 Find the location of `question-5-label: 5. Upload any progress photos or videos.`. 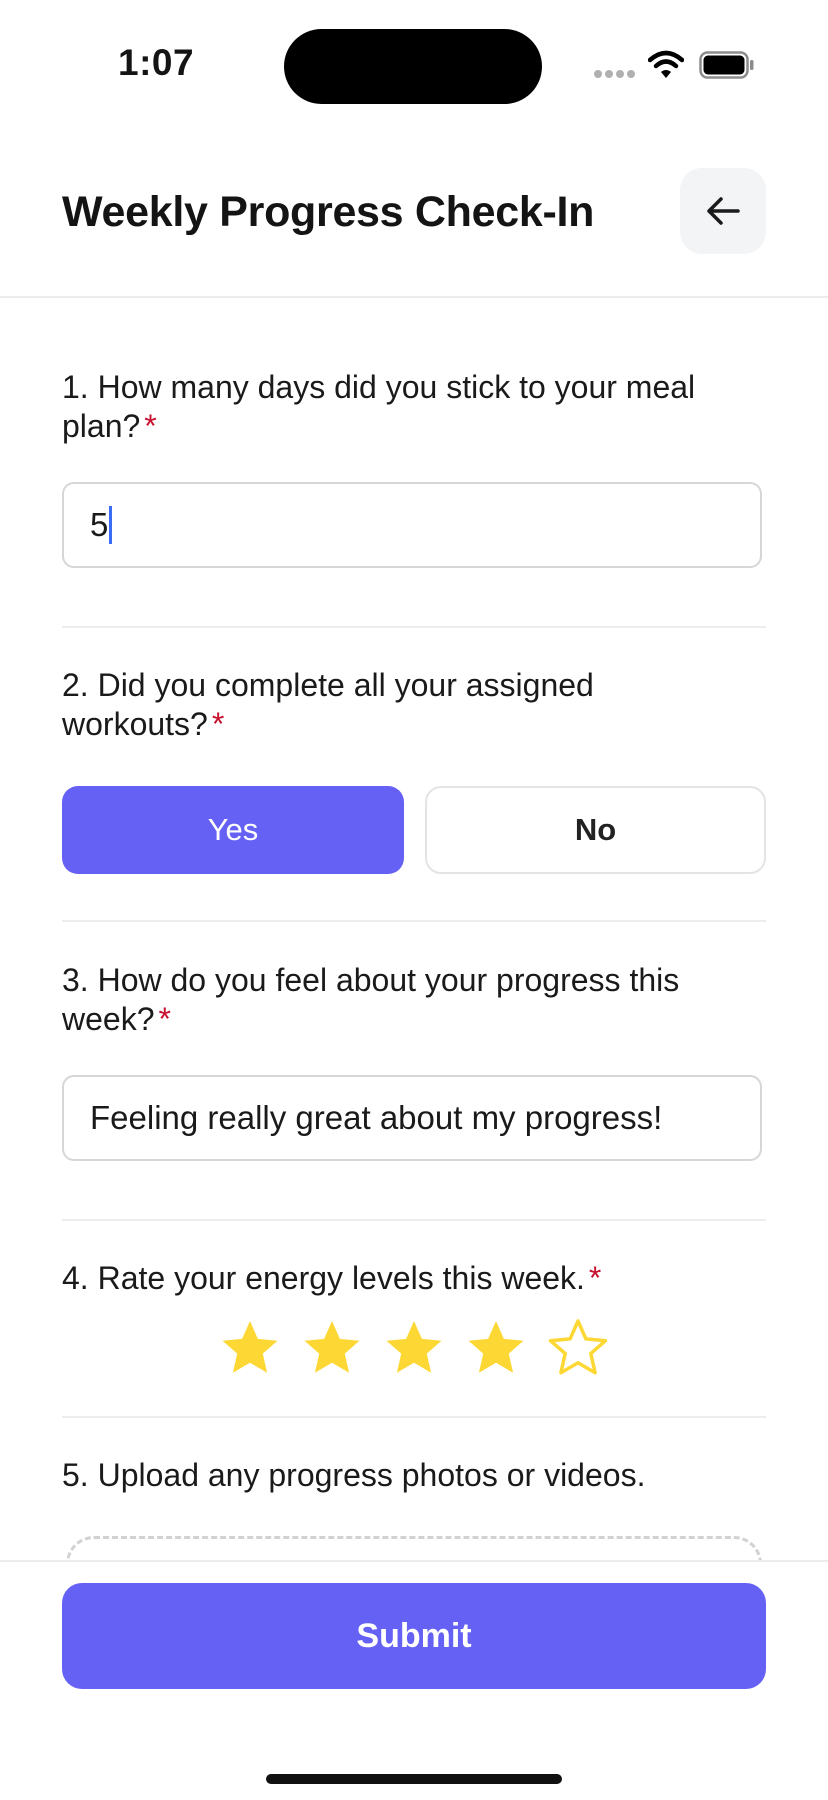

question-5-label: 5. Upload any progress photos or videos. is located at coordinates (402, 1475).